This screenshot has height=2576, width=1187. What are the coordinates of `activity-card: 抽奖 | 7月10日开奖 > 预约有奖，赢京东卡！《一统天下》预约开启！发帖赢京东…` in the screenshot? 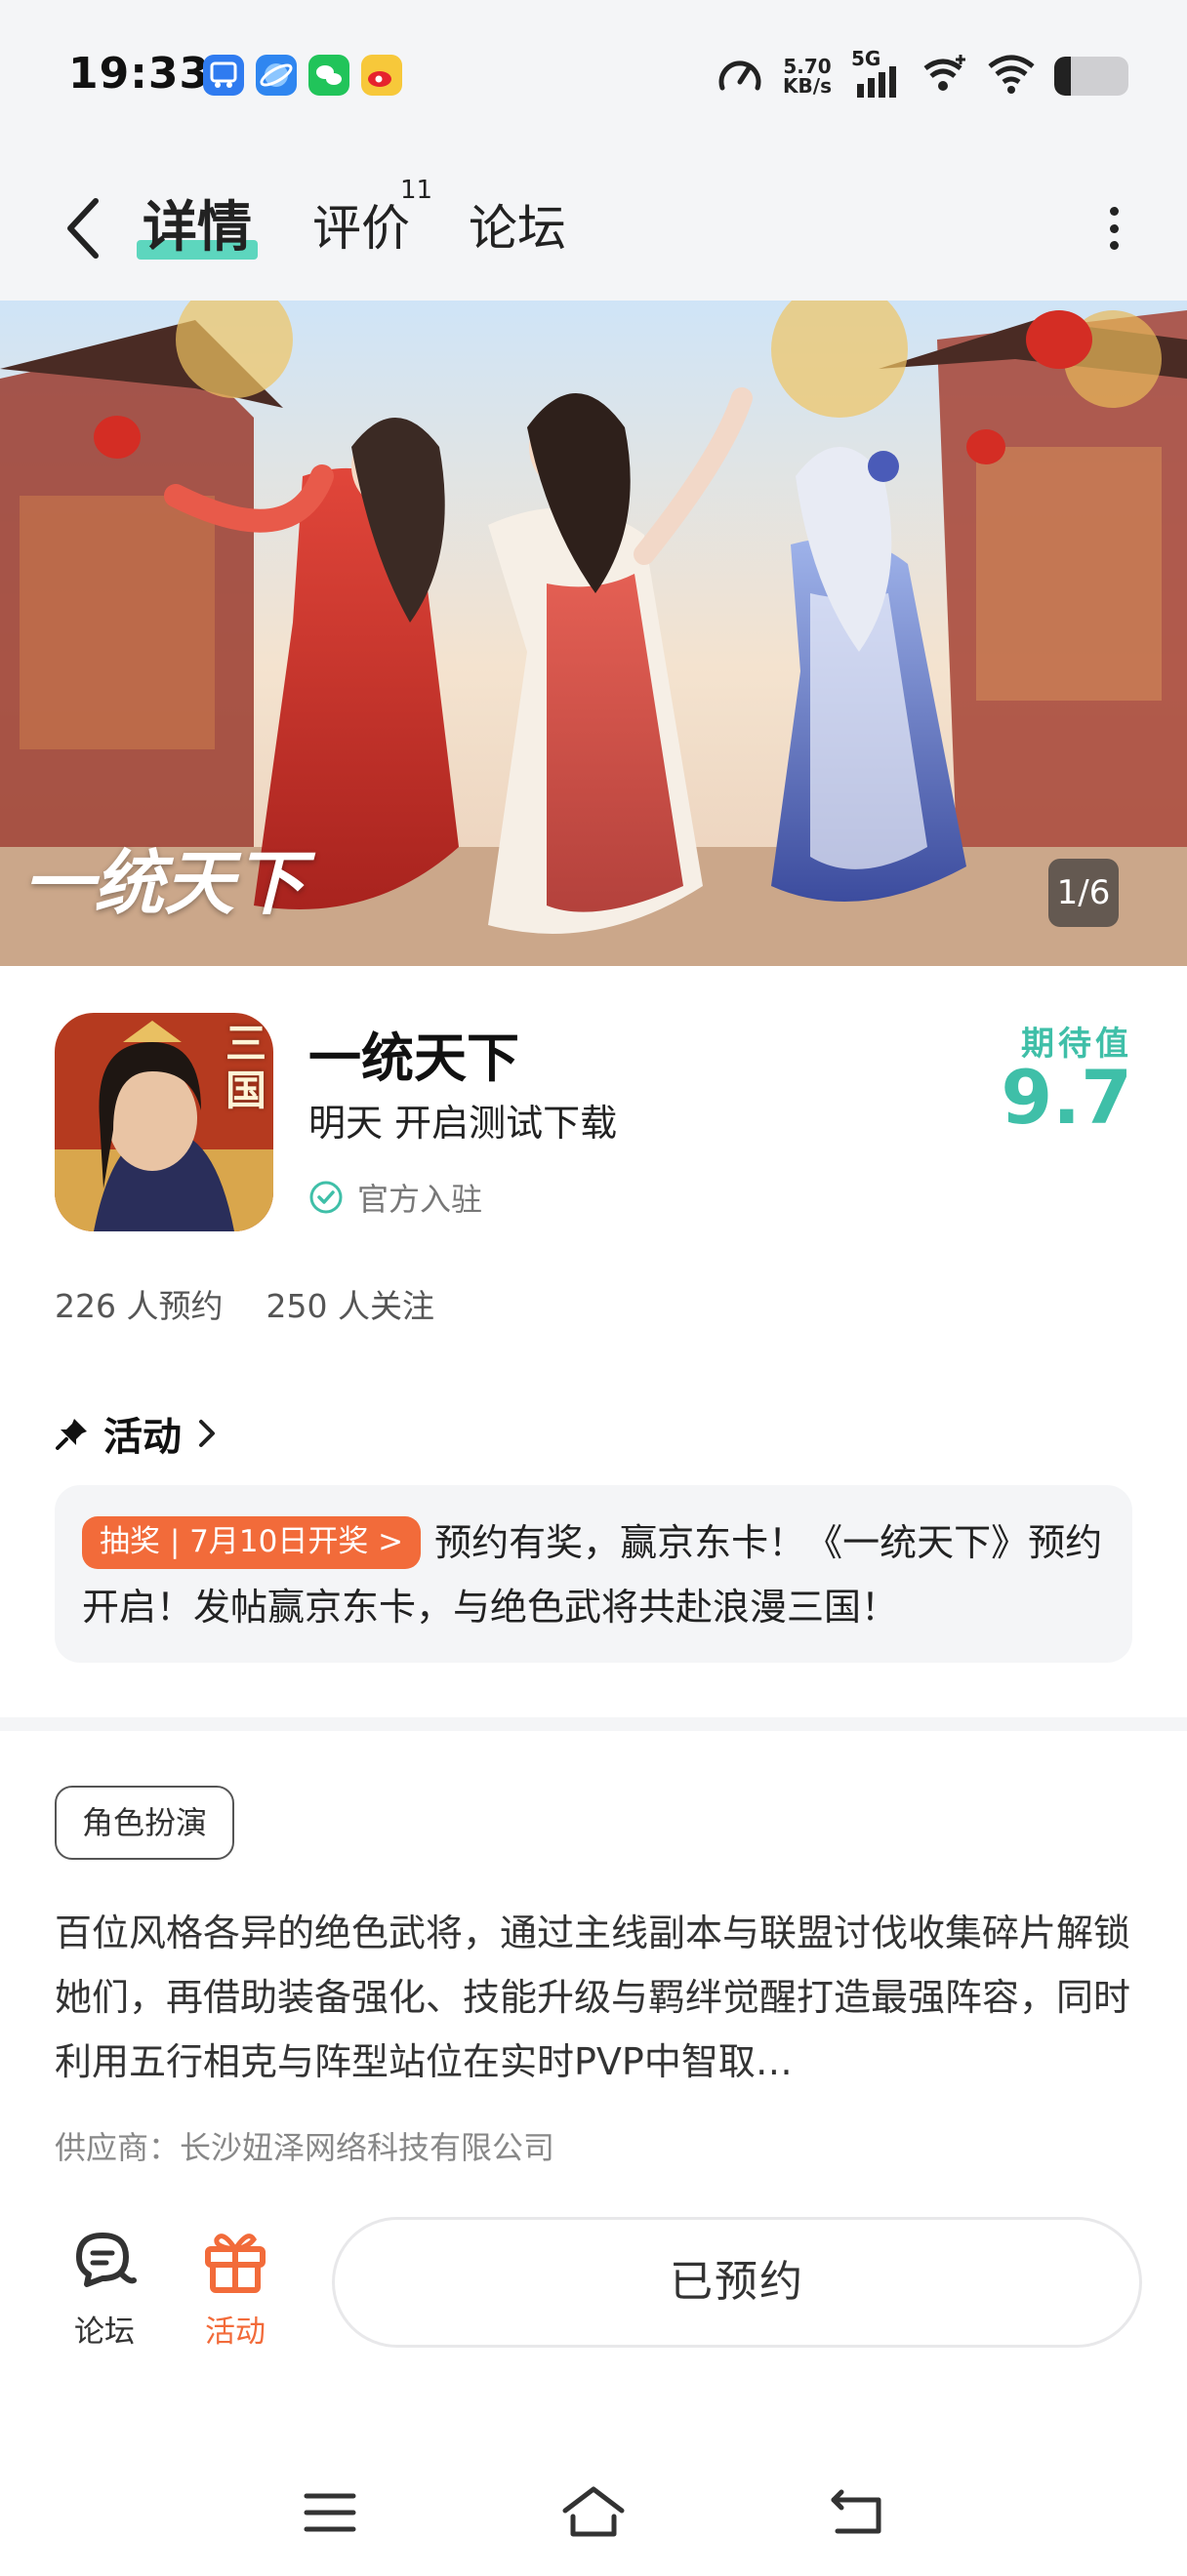 It's located at (593, 1574).